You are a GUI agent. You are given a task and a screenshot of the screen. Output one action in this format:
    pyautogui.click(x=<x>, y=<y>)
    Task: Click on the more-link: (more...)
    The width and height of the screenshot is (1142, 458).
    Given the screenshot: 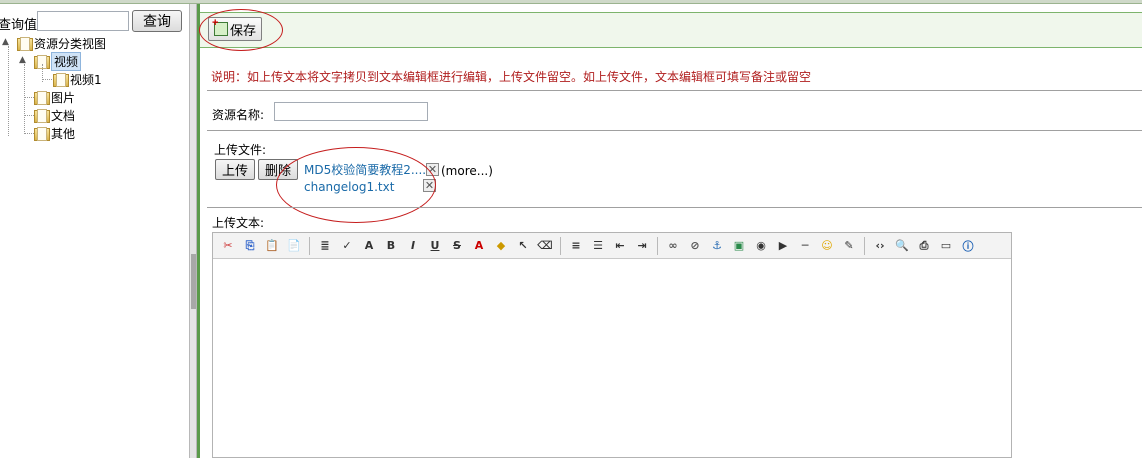 What is the action you would take?
    pyautogui.click(x=467, y=171)
    